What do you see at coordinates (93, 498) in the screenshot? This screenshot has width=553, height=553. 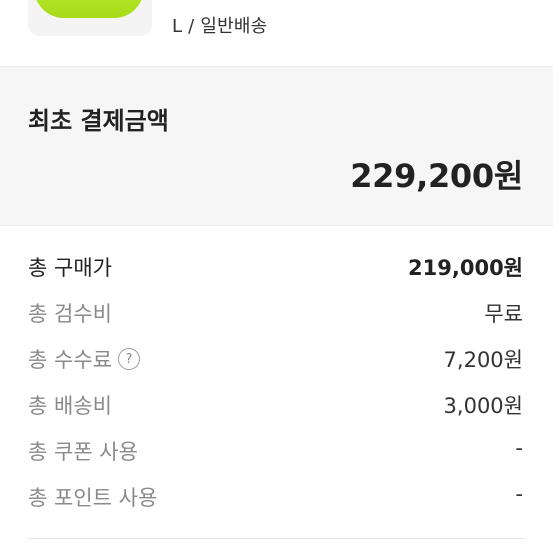 I see `price-row-label: 총 포인트 사용` at bounding box center [93, 498].